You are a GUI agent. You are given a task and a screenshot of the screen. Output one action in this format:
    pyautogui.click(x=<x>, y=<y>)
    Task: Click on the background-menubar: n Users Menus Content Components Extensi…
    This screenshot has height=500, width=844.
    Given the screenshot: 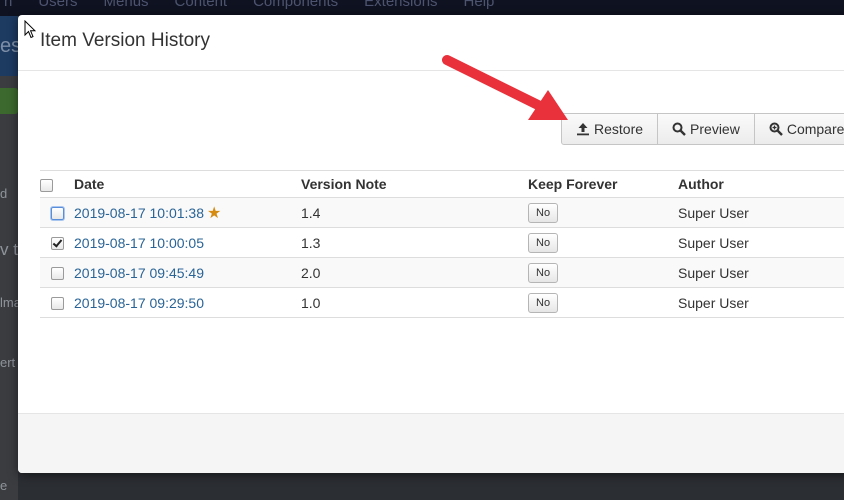 What is the action you would take?
    pyautogui.click(x=422, y=8)
    